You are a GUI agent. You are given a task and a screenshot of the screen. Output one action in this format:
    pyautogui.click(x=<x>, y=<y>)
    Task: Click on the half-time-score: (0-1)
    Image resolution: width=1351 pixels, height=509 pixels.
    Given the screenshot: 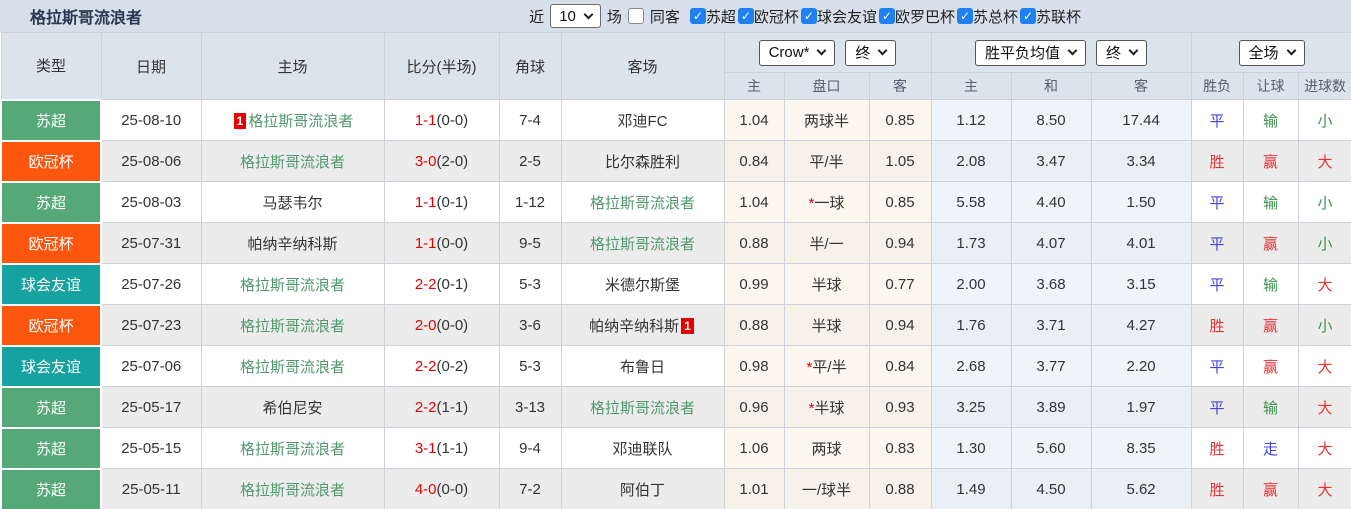 What is the action you would take?
    pyautogui.click(x=452, y=284)
    